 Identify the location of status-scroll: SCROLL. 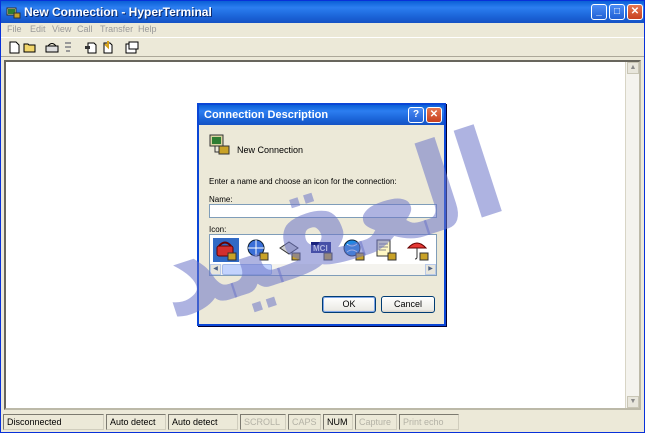
(263, 422).